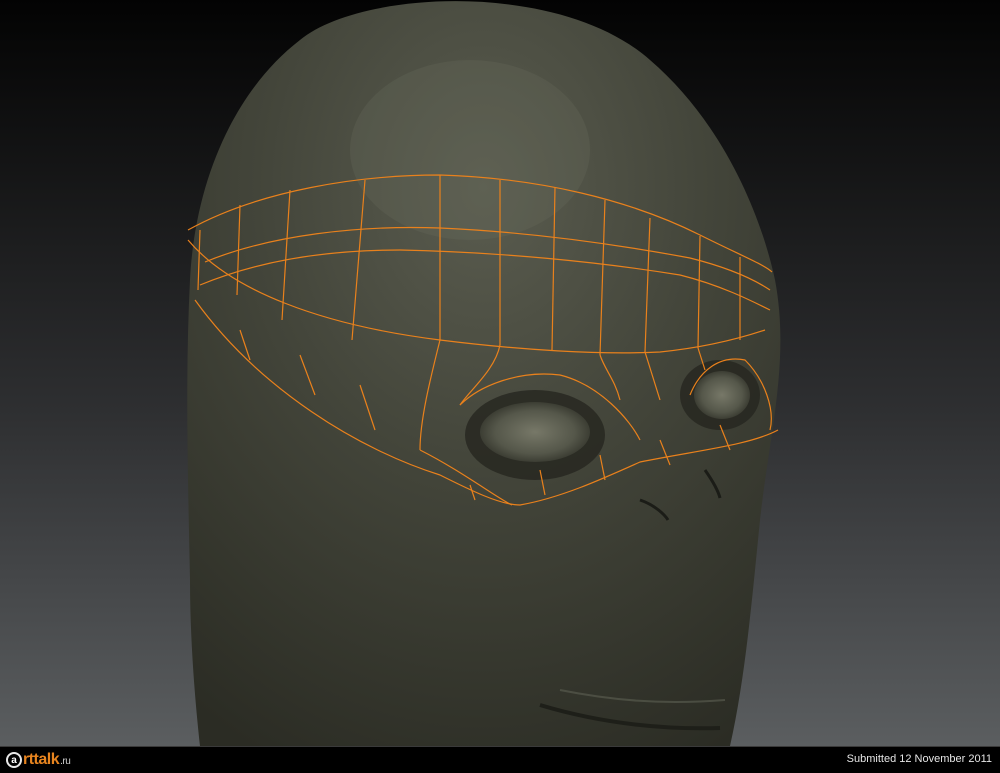 This screenshot has width=1000, height=773. What do you see at coordinates (14, 760) in the screenshot?
I see `logo-mark: a` at bounding box center [14, 760].